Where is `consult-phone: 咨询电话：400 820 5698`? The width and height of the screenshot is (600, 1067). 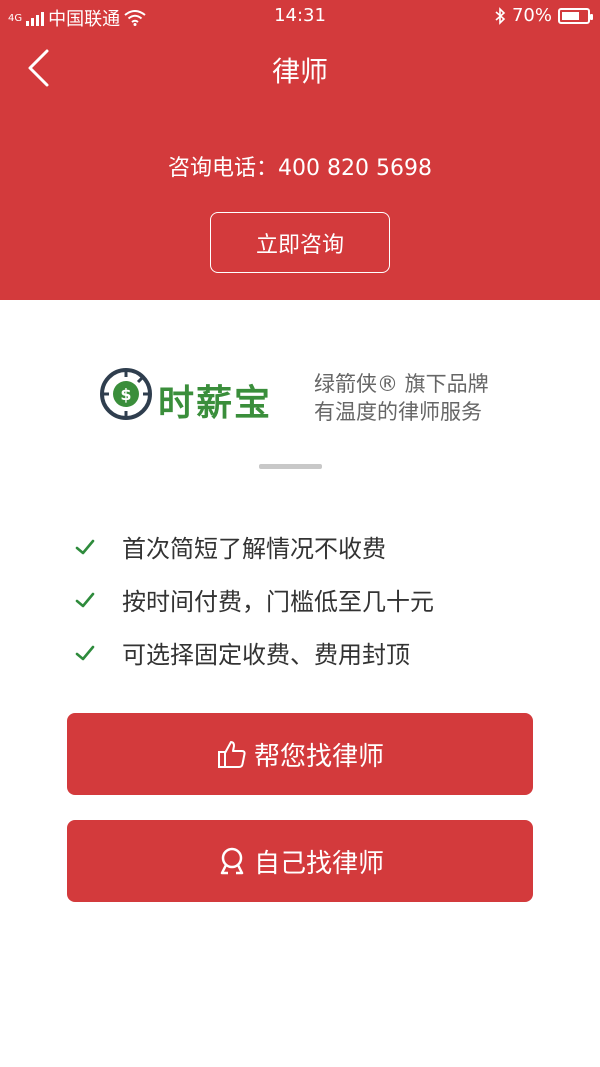
consult-phone: 咨询电话：400 820 5698 is located at coordinates (300, 168).